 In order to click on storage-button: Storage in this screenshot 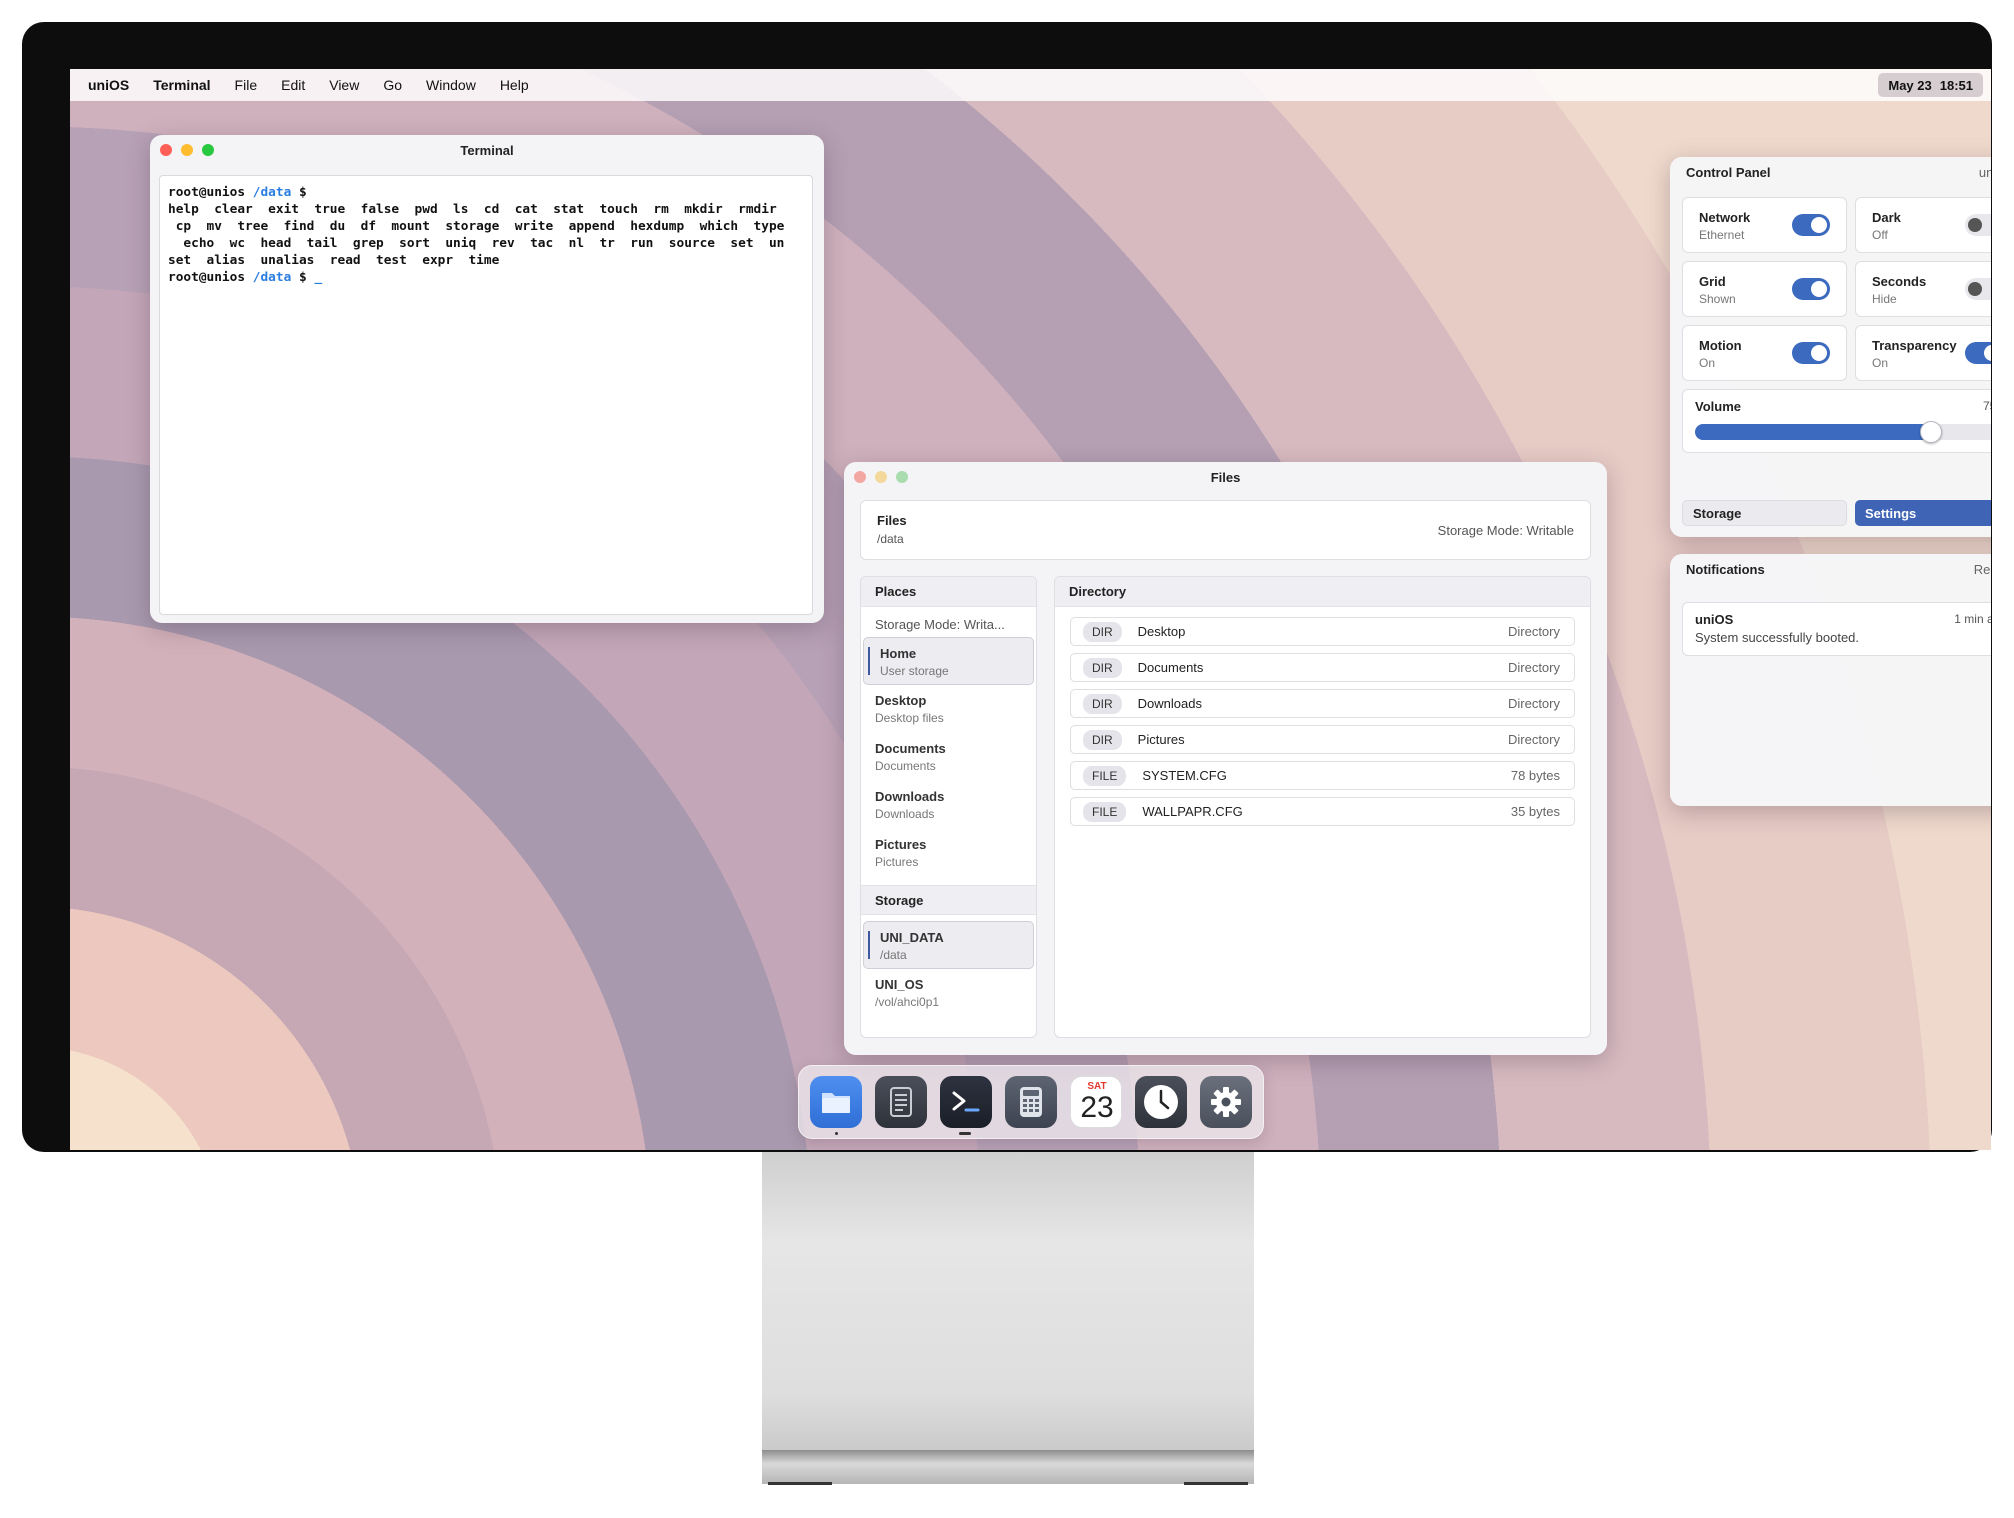, I will do `click(1764, 513)`.